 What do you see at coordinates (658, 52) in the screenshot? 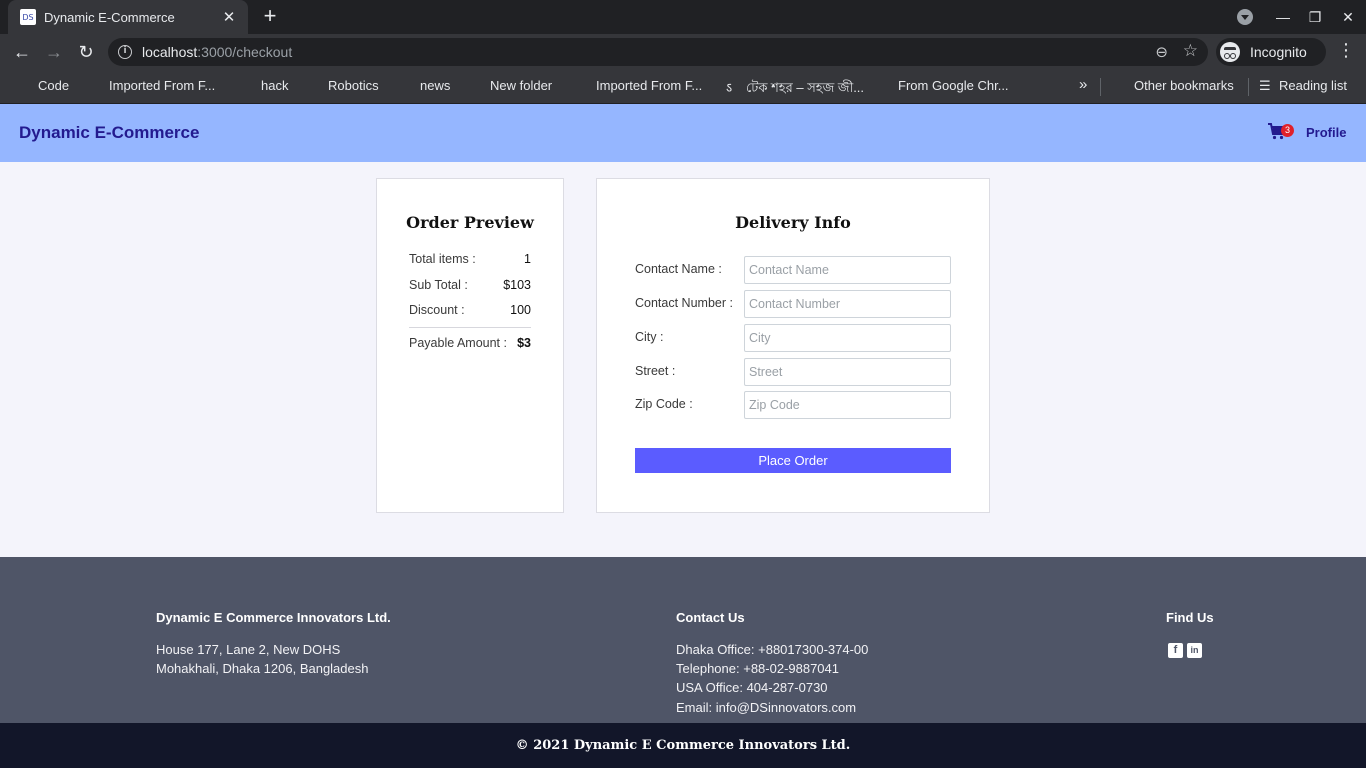
I see `address-bar: i localhost:3000/checkout ⊖ ☆` at bounding box center [658, 52].